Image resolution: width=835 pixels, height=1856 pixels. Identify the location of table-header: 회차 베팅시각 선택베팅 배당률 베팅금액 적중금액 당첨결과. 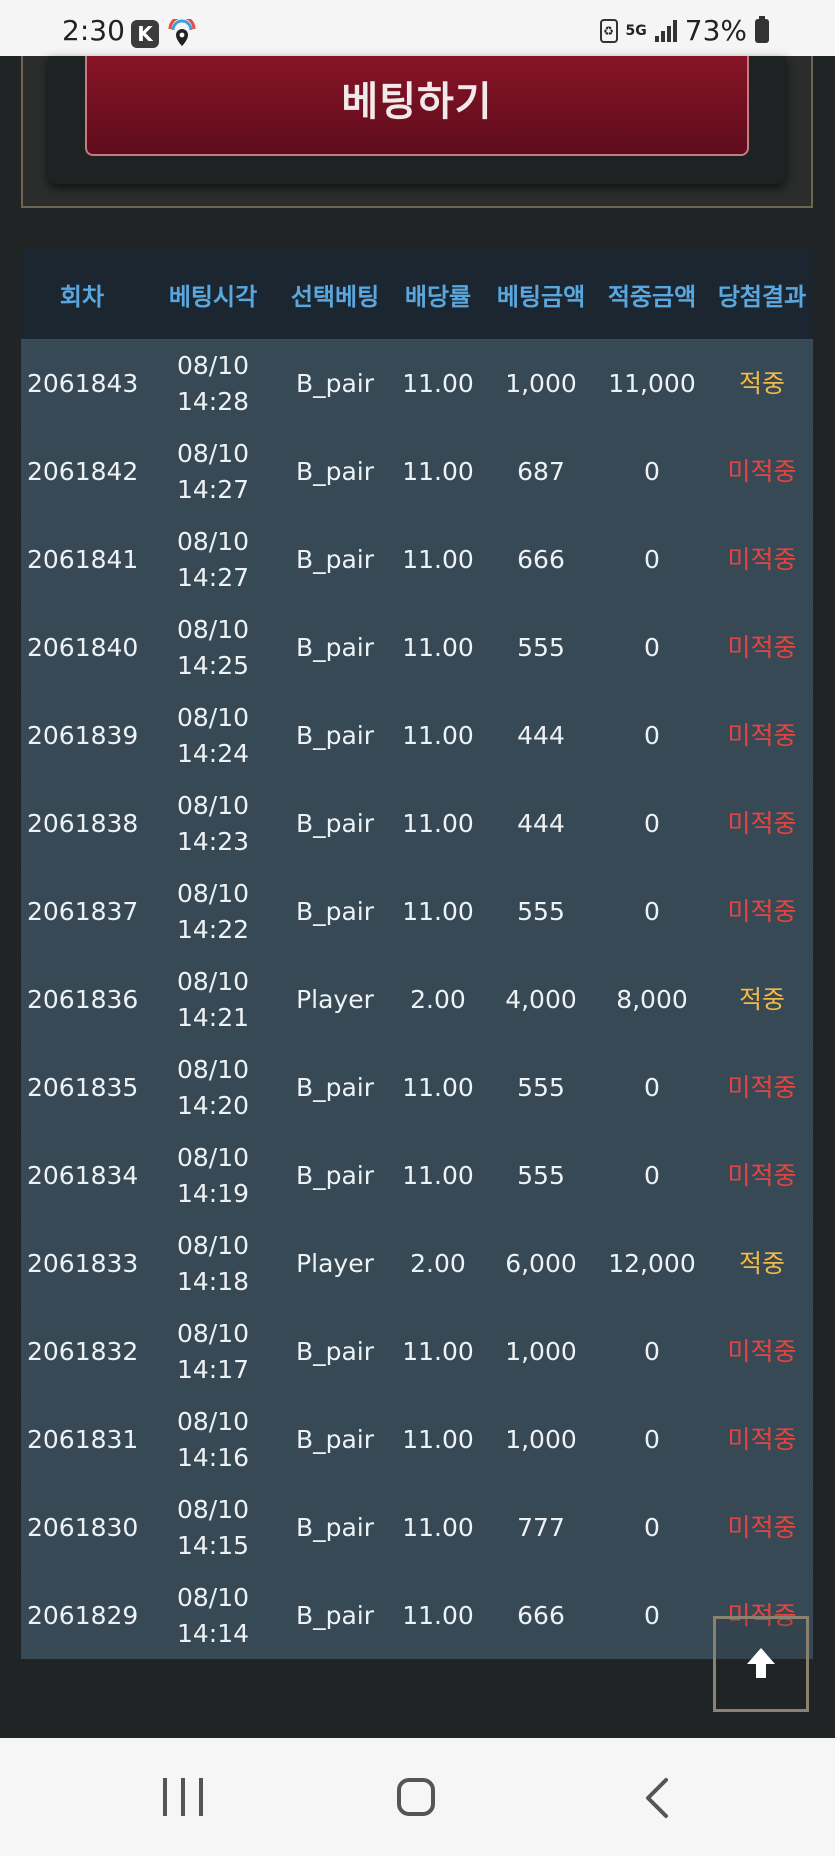
(417, 294).